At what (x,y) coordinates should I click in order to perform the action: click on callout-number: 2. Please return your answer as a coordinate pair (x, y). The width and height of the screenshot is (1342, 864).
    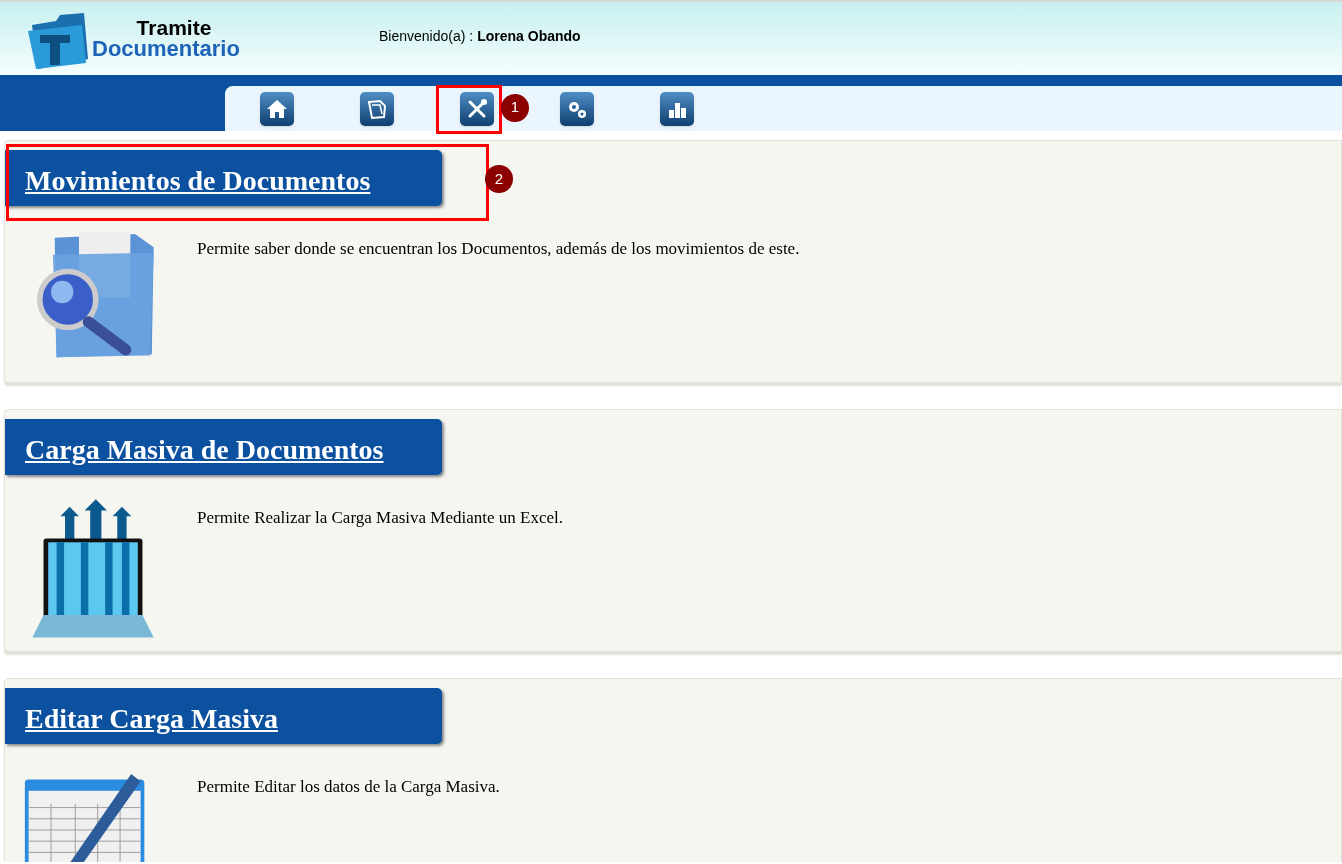
    Looking at the image, I should click on (499, 179).